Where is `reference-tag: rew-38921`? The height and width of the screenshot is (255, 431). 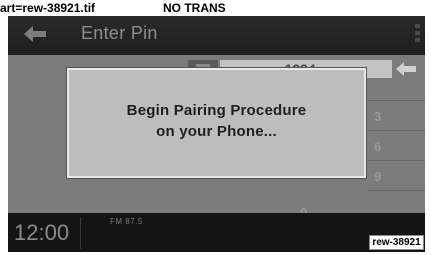
reference-tag: rew-38921 is located at coordinates (396, 242).